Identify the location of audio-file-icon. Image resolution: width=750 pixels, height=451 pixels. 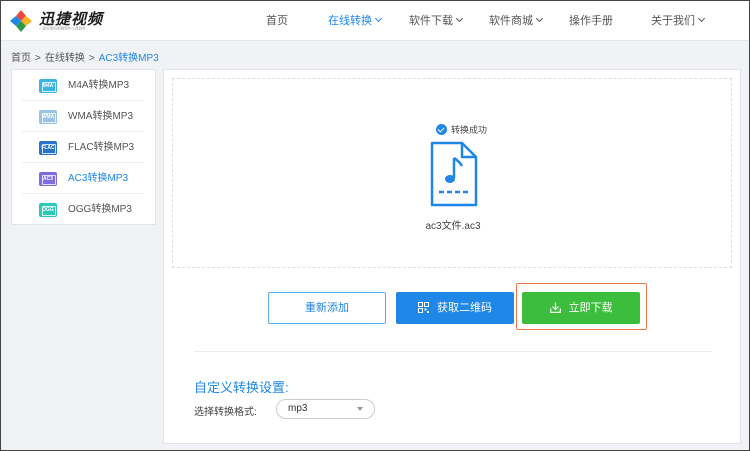
(454, 174).